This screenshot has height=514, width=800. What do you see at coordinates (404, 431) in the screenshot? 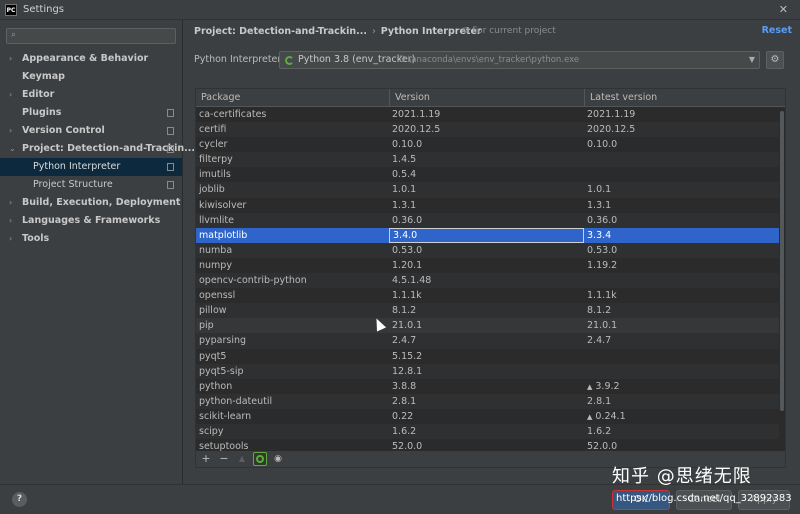
I see `package-version-cell: 1.6.2` at bounding box center [404, 431].